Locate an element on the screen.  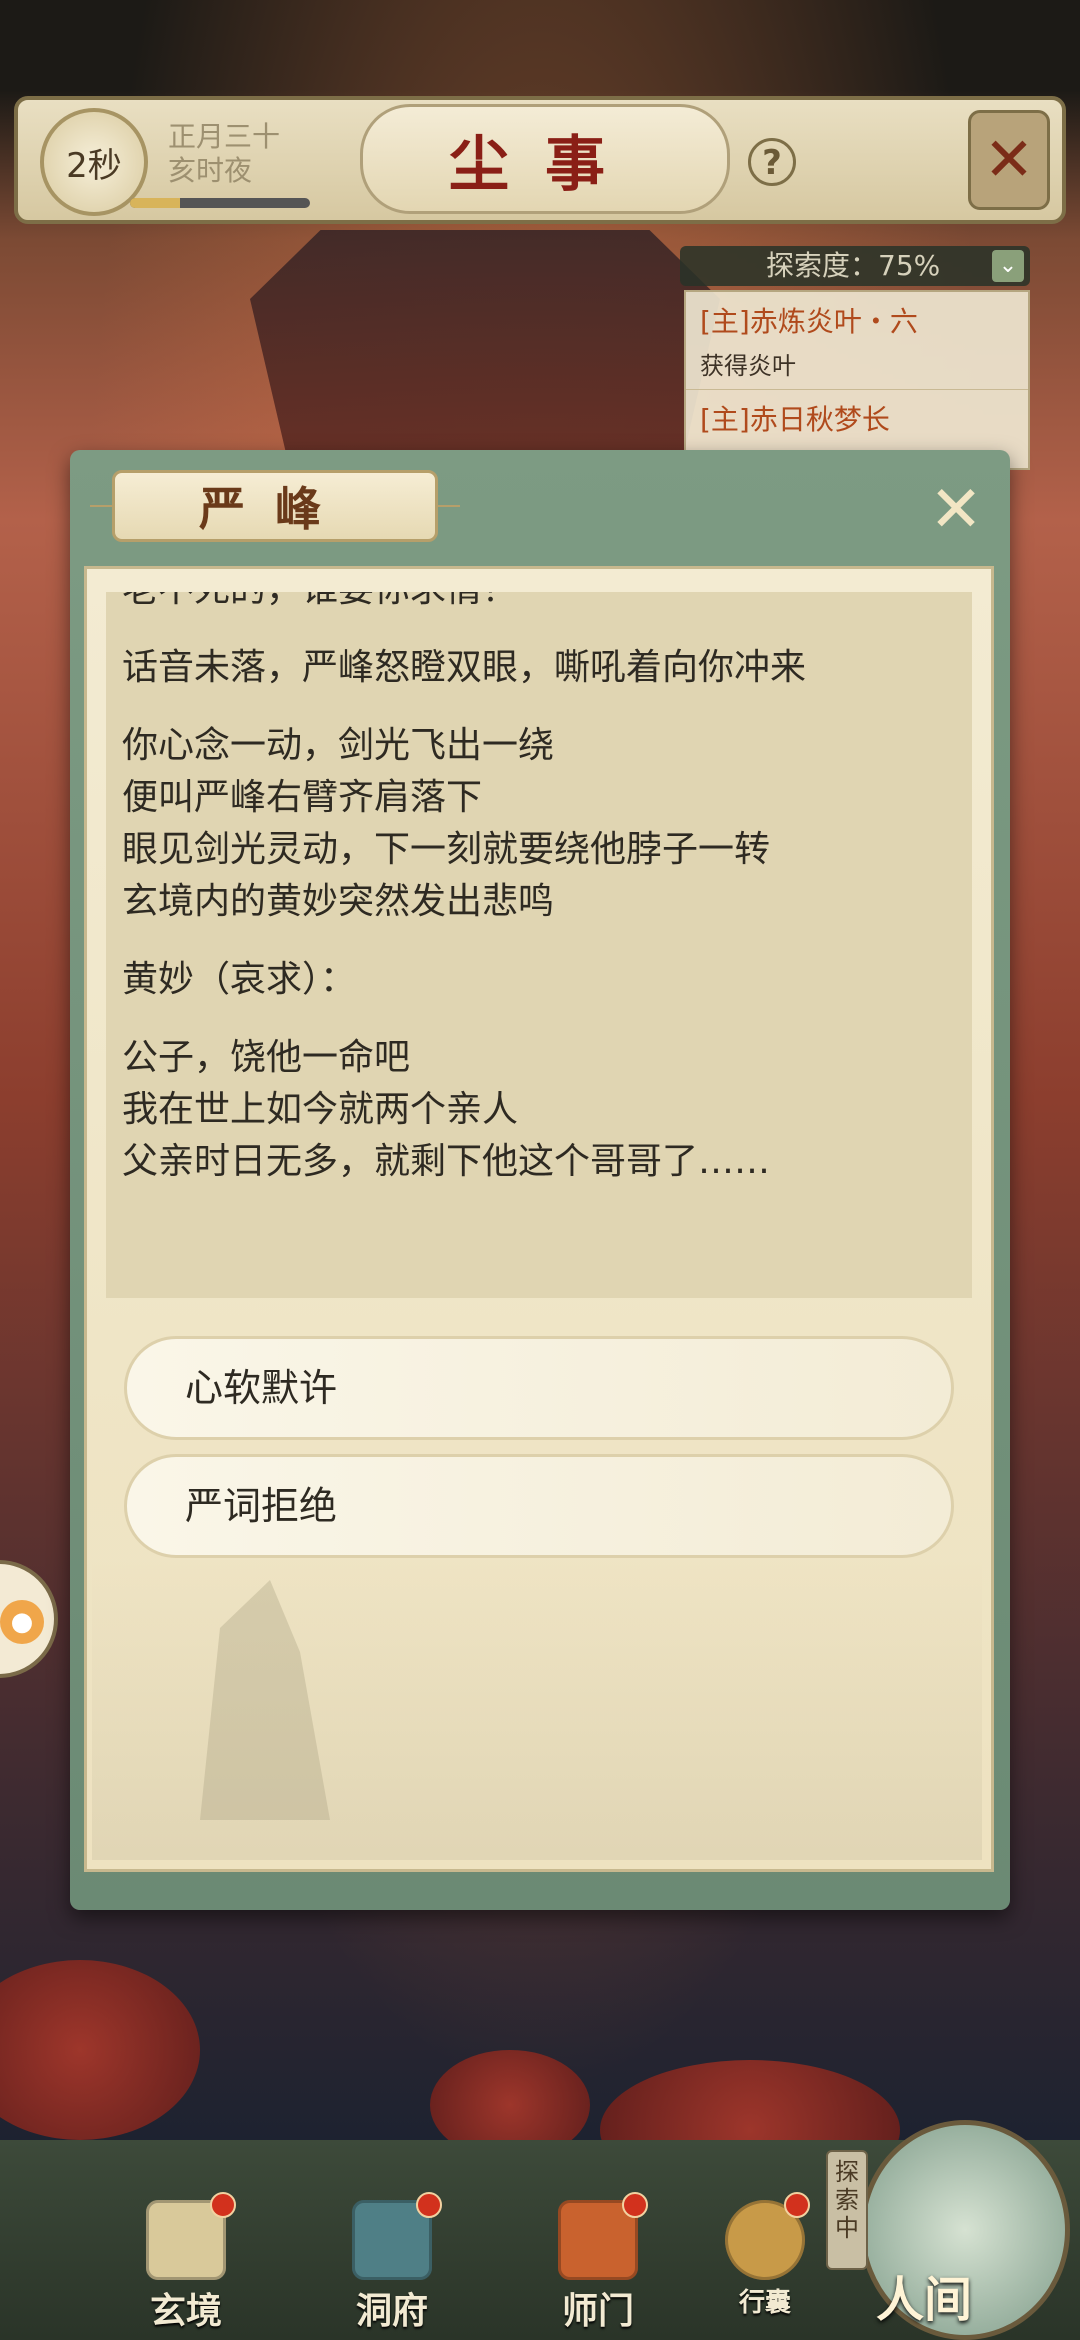
explore-progress-text: 探索度：75% is located at coordinates (853, 265).